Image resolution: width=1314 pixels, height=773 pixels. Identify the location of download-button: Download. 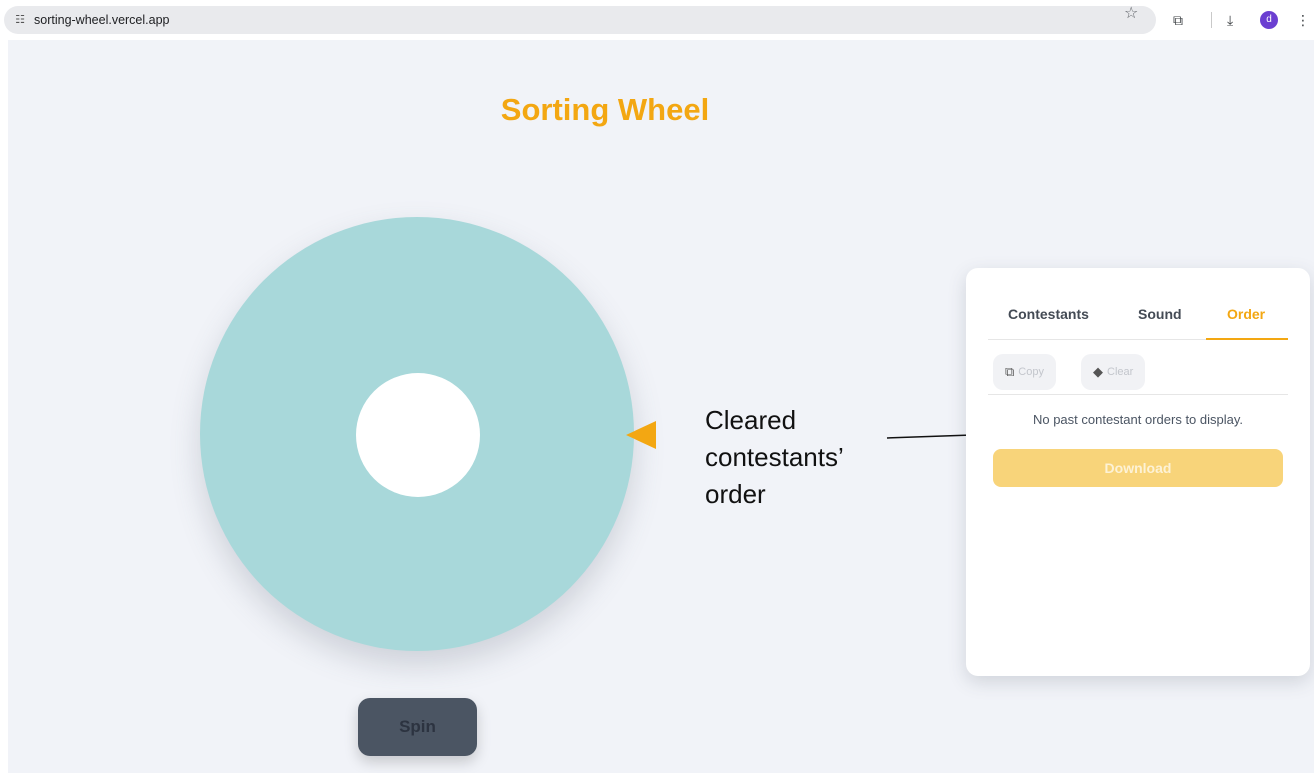
(1138, 468).